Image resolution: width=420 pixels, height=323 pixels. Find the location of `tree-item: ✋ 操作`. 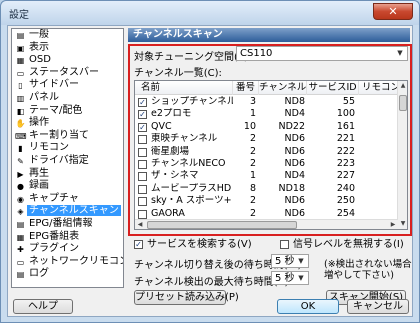

tree-item: ✋ 操作 is located at coordinates (67, 123).